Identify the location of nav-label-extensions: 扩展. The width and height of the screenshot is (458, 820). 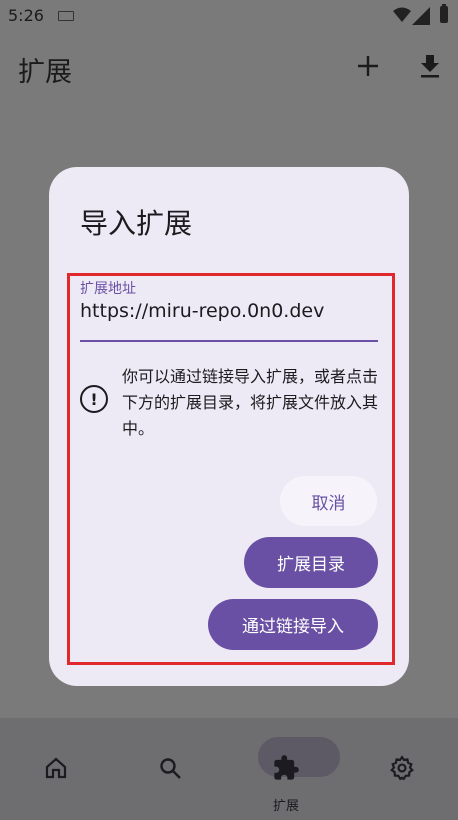
(285, 806).